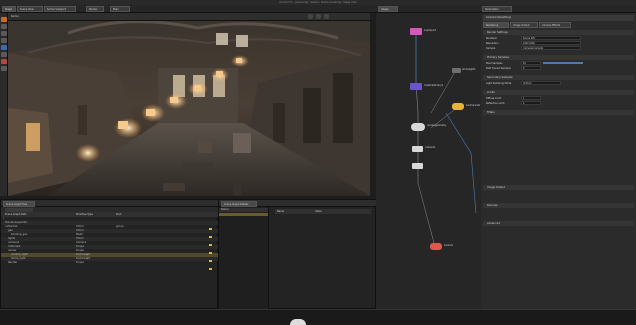 The image size is (636, 325). Describe the element at coordinates (551, 48) in the screenshot. I see `param-camera-field: /cameras/camera1` at that location.